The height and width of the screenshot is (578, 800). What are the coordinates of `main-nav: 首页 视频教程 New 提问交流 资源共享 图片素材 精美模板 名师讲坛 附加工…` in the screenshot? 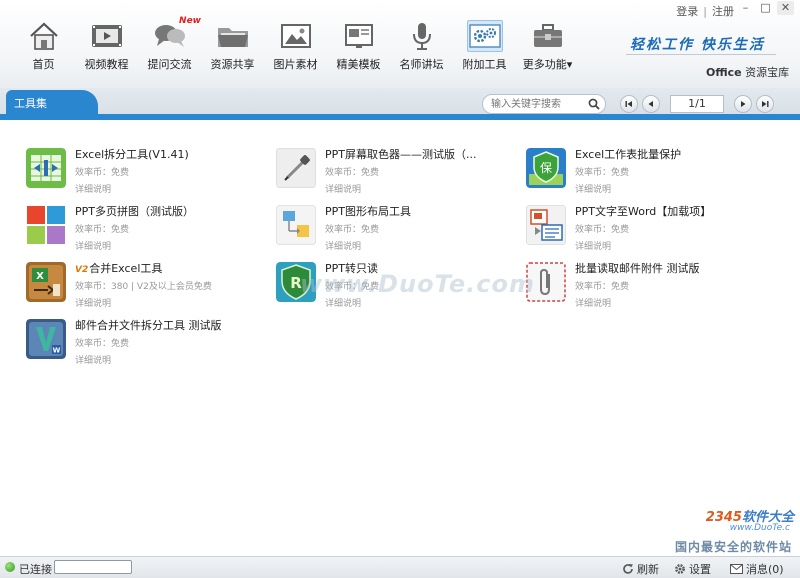 It's located at (295, 46).